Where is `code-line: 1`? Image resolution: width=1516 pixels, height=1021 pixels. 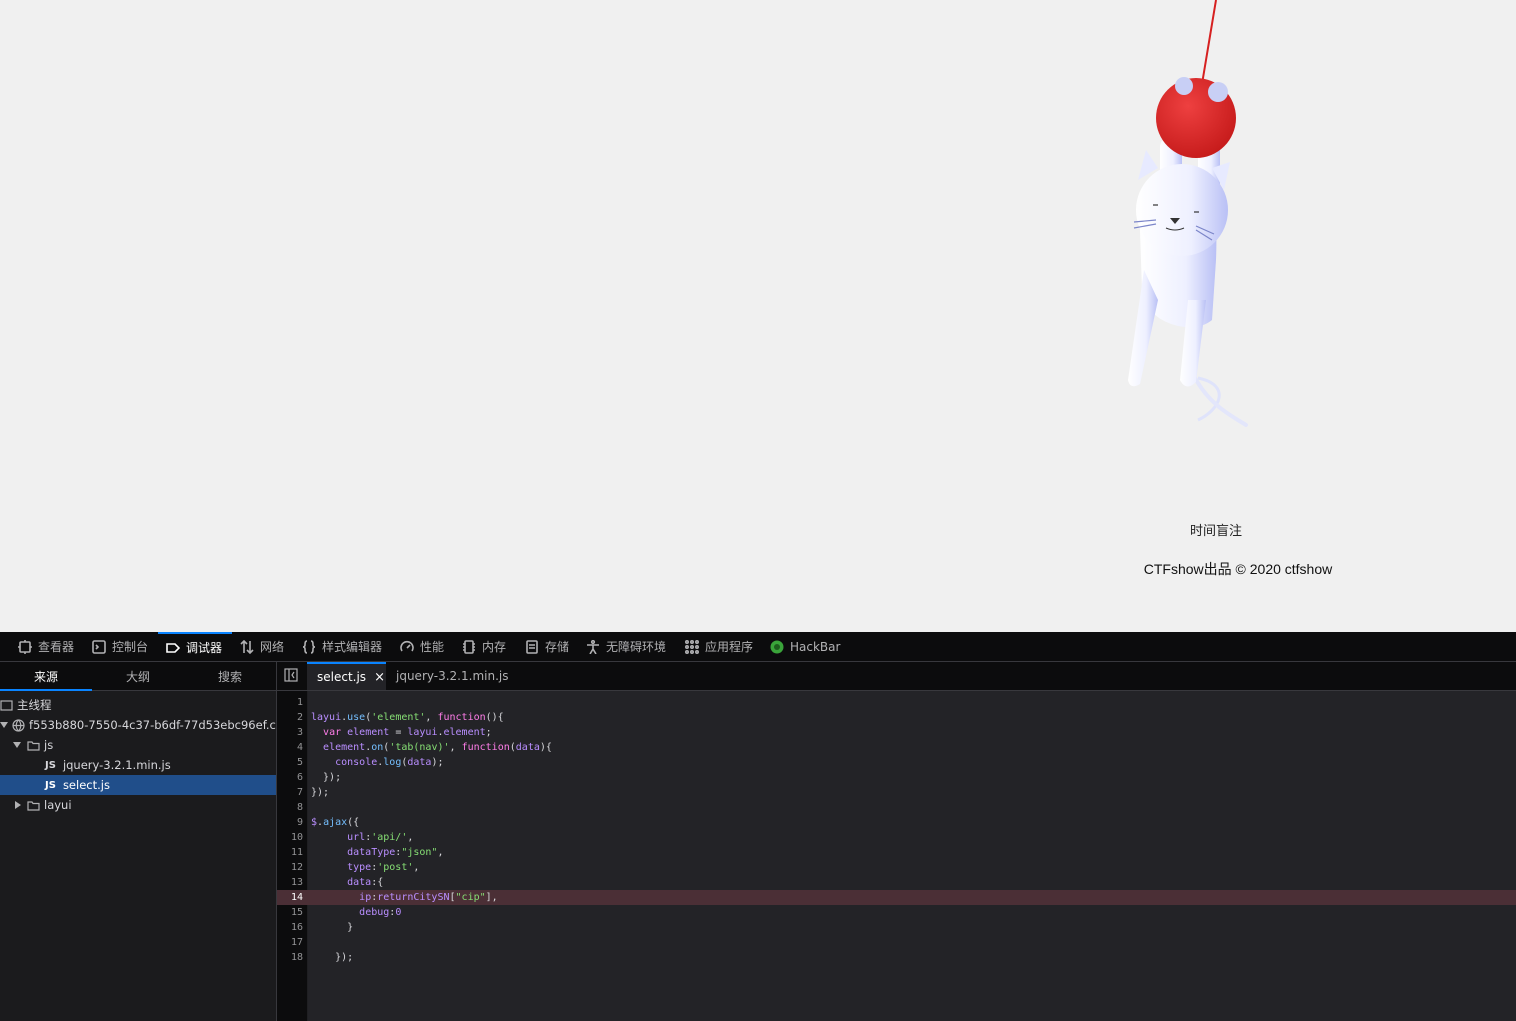
code-line: 1 is located at coordinates (896, 702).